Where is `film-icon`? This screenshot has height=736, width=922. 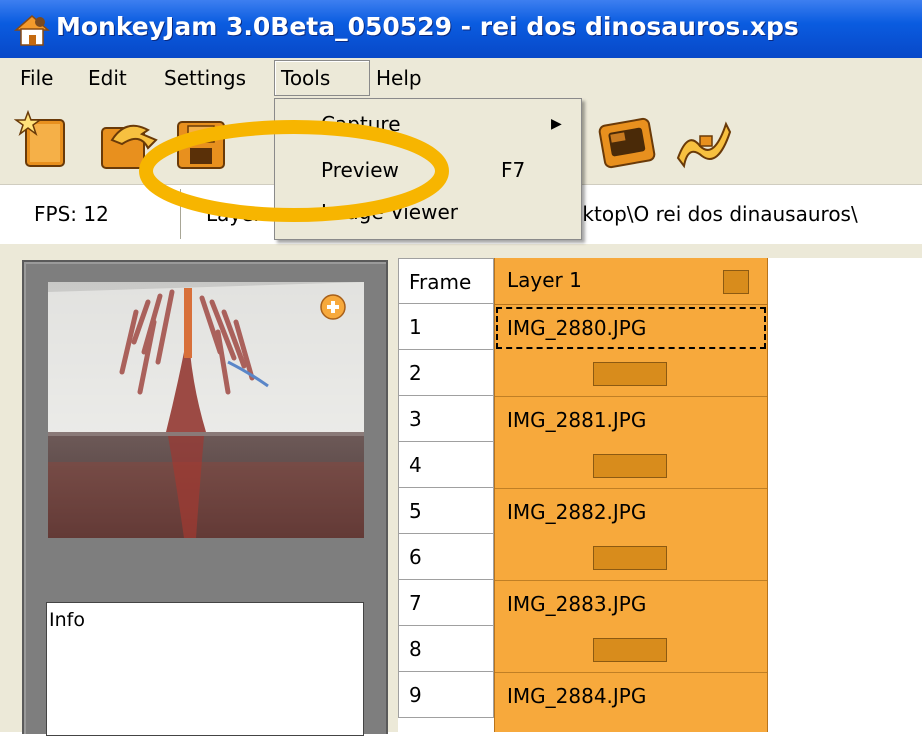 film-icon is located at coordinates (702, 141).